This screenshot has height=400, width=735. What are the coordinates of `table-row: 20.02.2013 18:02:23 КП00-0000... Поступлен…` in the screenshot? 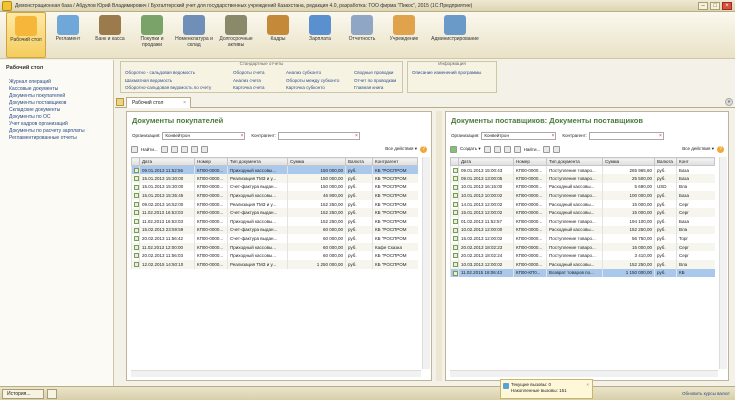 It's located at (582, 247).